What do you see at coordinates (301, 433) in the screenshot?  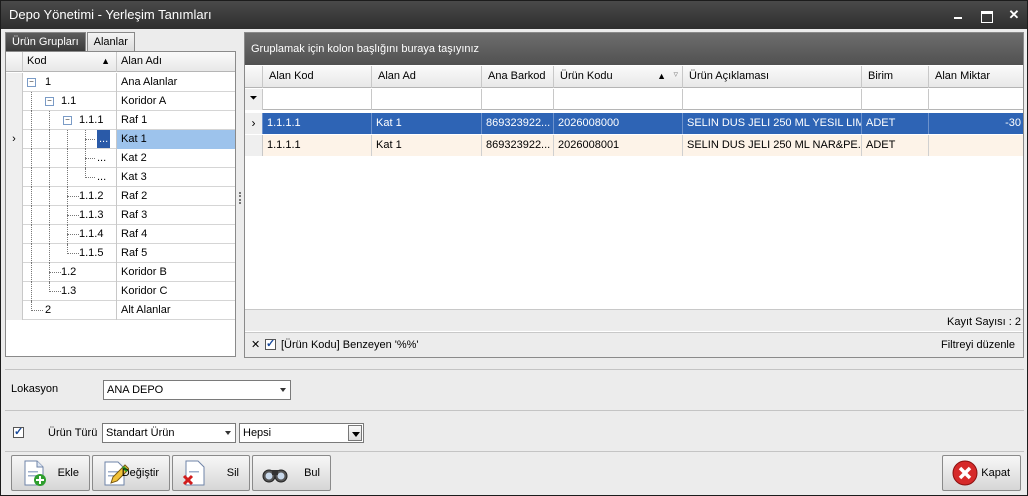 I see `product-subtype-combo: Hepsi` at bounding box center [301, 433].